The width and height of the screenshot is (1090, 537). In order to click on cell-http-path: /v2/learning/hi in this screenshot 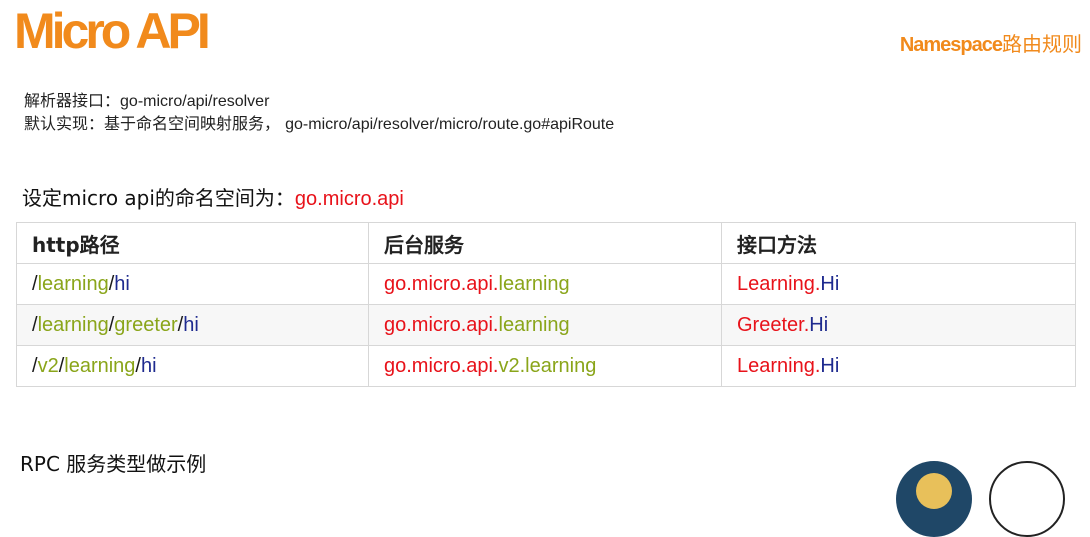, I will do `click(192, 366)`.